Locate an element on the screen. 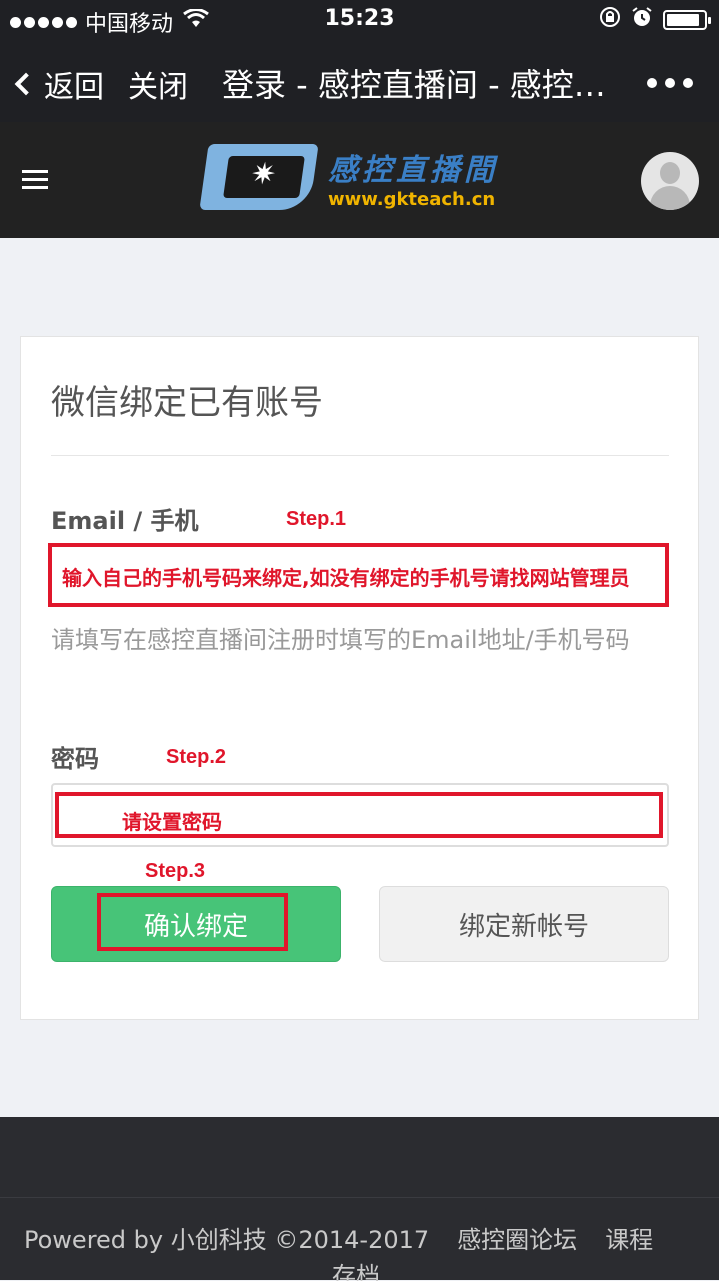  step2-annotation-text: 请设置密码 is located at coordinates (172, 822).